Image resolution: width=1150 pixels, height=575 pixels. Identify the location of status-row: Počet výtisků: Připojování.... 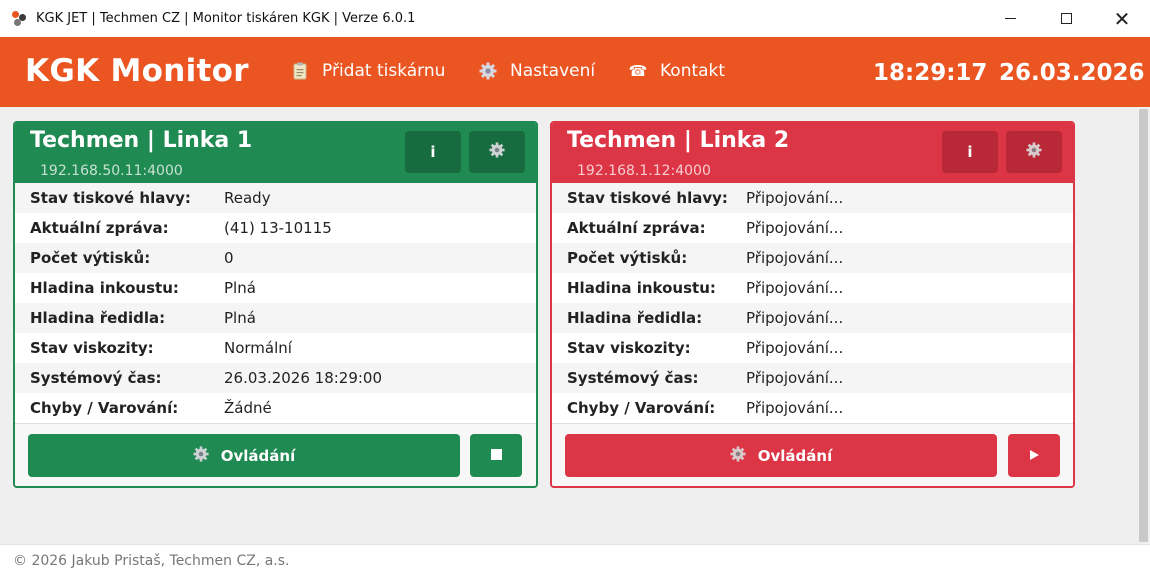
(812, 258).